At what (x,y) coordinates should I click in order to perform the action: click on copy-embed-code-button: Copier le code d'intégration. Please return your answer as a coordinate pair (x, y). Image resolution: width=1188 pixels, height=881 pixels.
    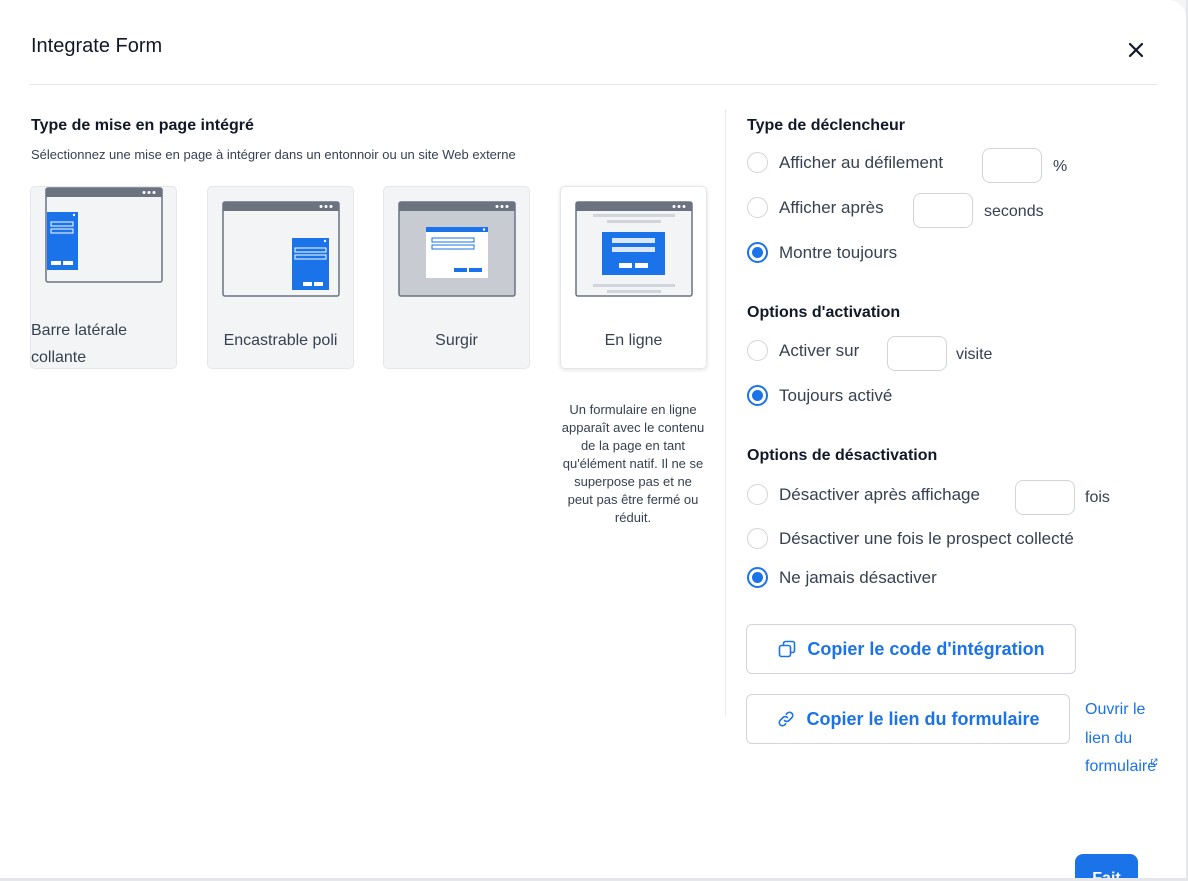
    Looking at the image, I should click on (911, 649).